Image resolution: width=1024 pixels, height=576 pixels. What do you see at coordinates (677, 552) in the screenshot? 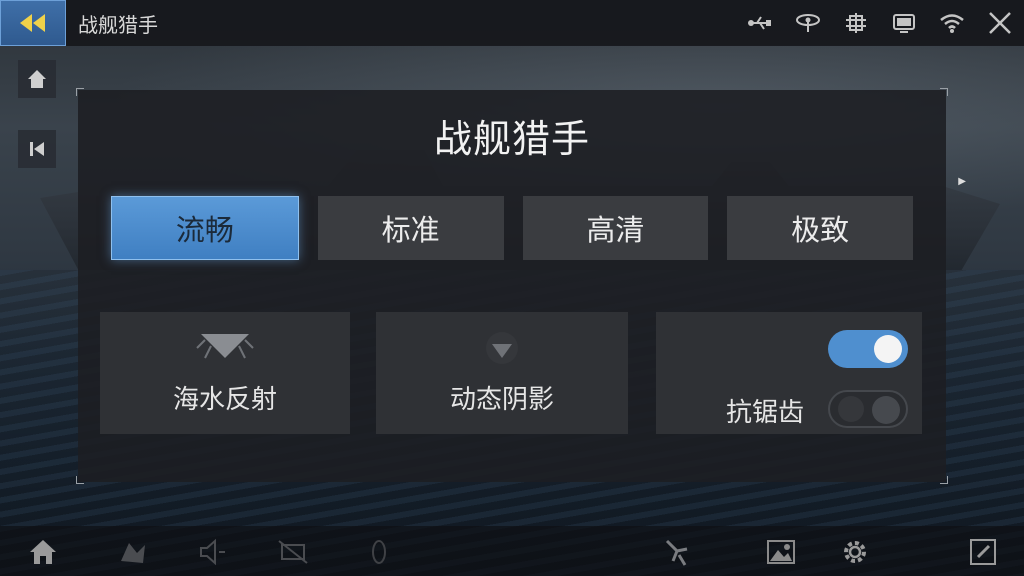
I see `crosshair-icon` at bounding box center [677, 552].